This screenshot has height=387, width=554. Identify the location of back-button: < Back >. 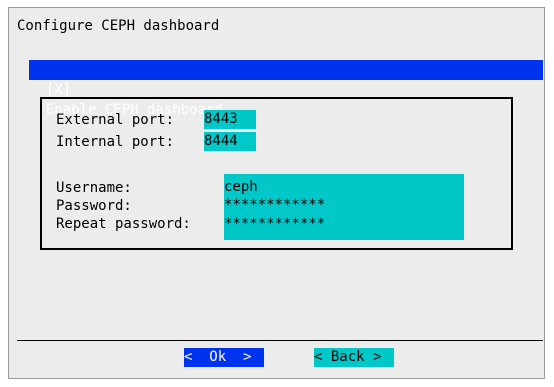
(354, 357).